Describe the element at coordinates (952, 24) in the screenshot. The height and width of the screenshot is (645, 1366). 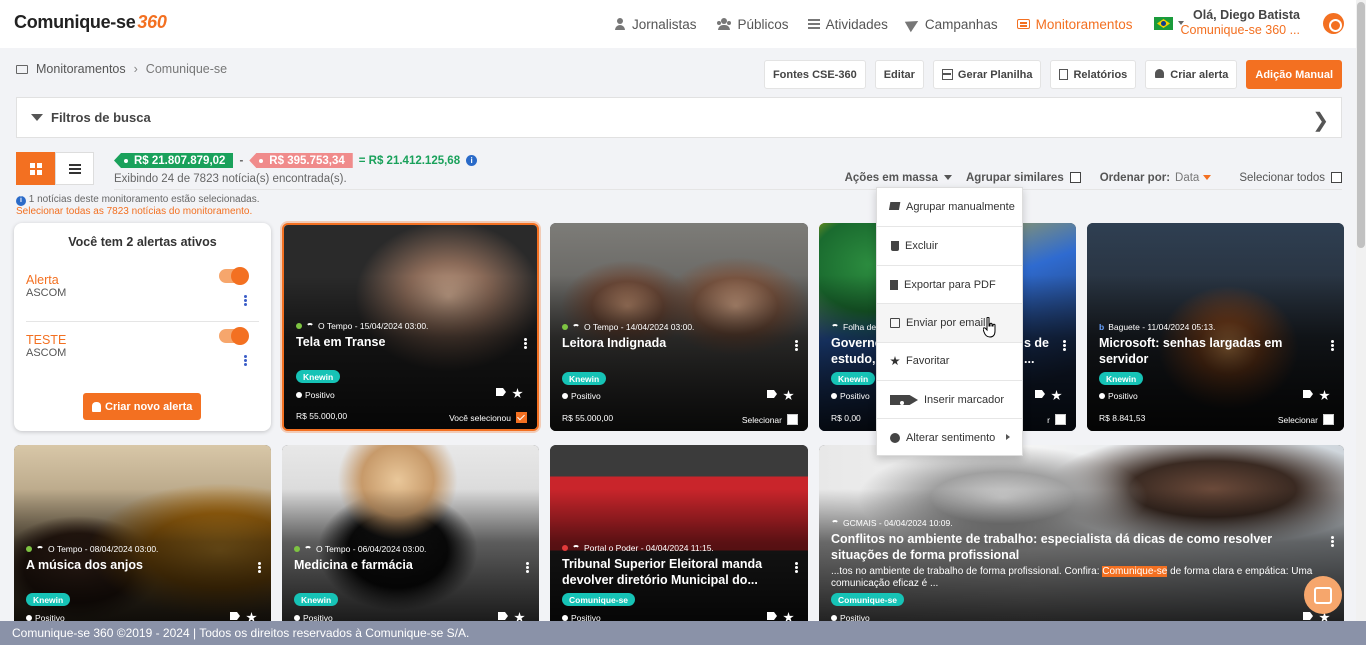
I see `nav-item-campanhas: Campanhas` at that location.